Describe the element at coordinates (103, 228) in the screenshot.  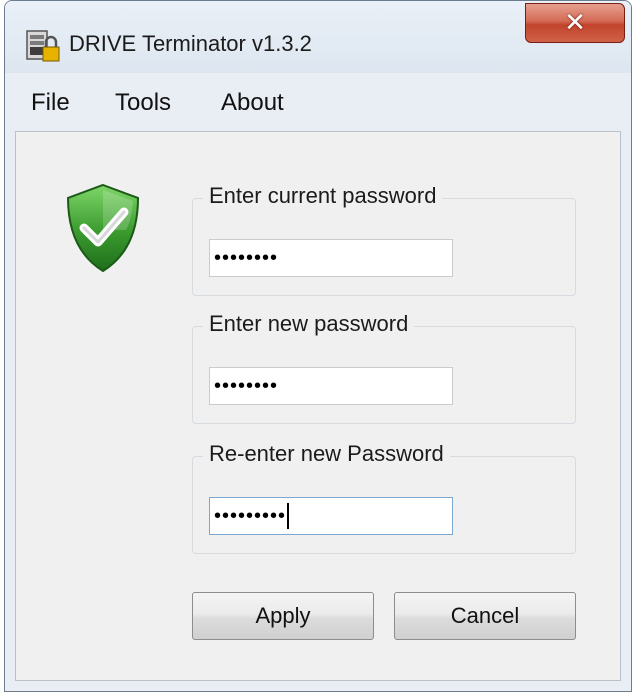
I see `shield-check-icon` at that location.